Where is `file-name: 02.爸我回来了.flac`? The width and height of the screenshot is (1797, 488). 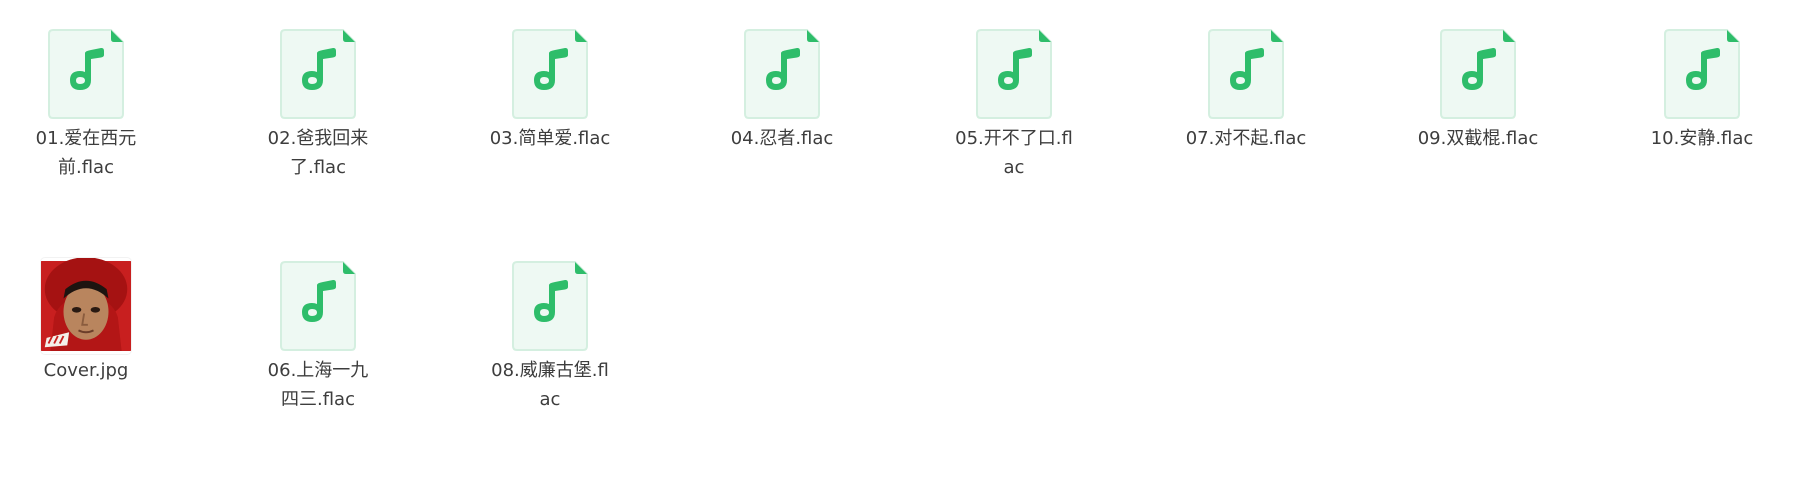
file-name: 02.爸我回来了.flac is located at coordinates (318, 153).